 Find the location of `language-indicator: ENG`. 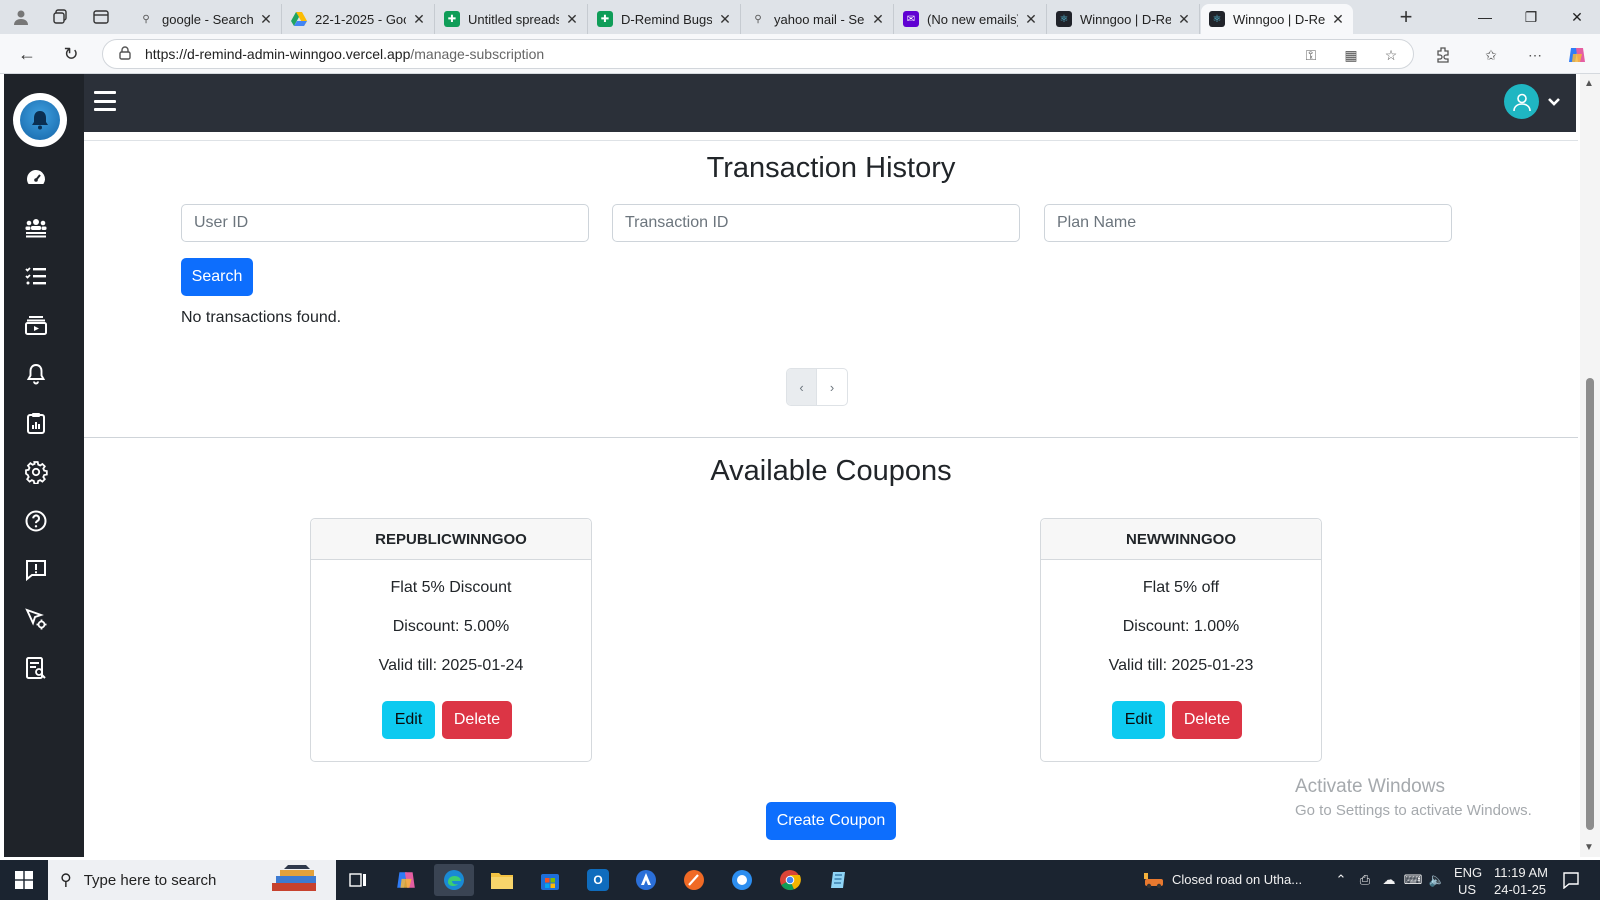

language-indicator: ENG is located at coordinates (1468, 872).